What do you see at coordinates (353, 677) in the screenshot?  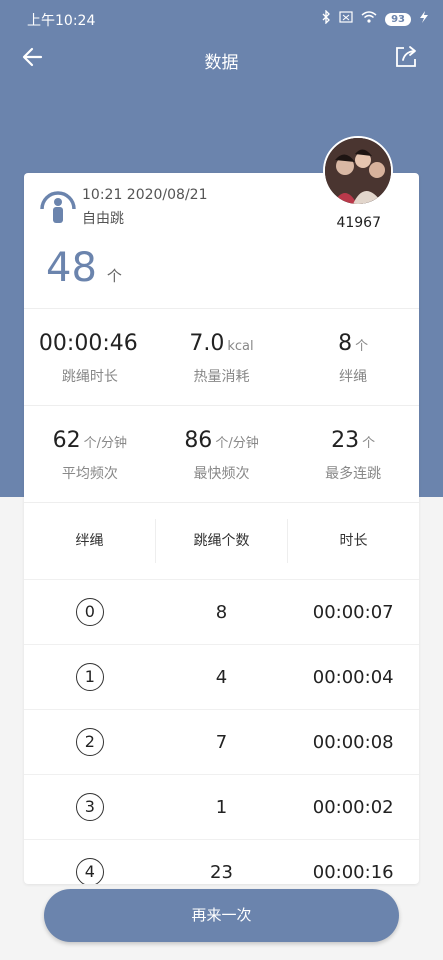 I see `row-duration: 00:00:04` at bounding box center [353, 677].